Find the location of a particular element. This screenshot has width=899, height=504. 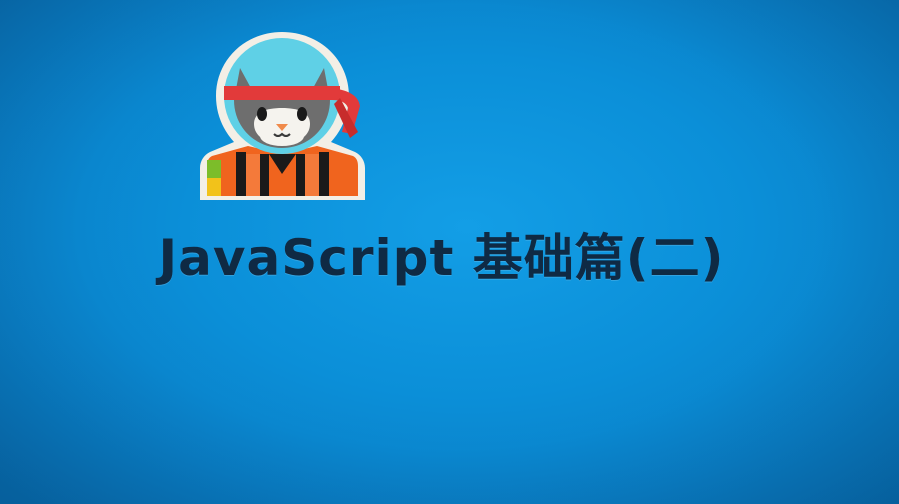

ninja-cat-icon is located at coordinates (282, 114).